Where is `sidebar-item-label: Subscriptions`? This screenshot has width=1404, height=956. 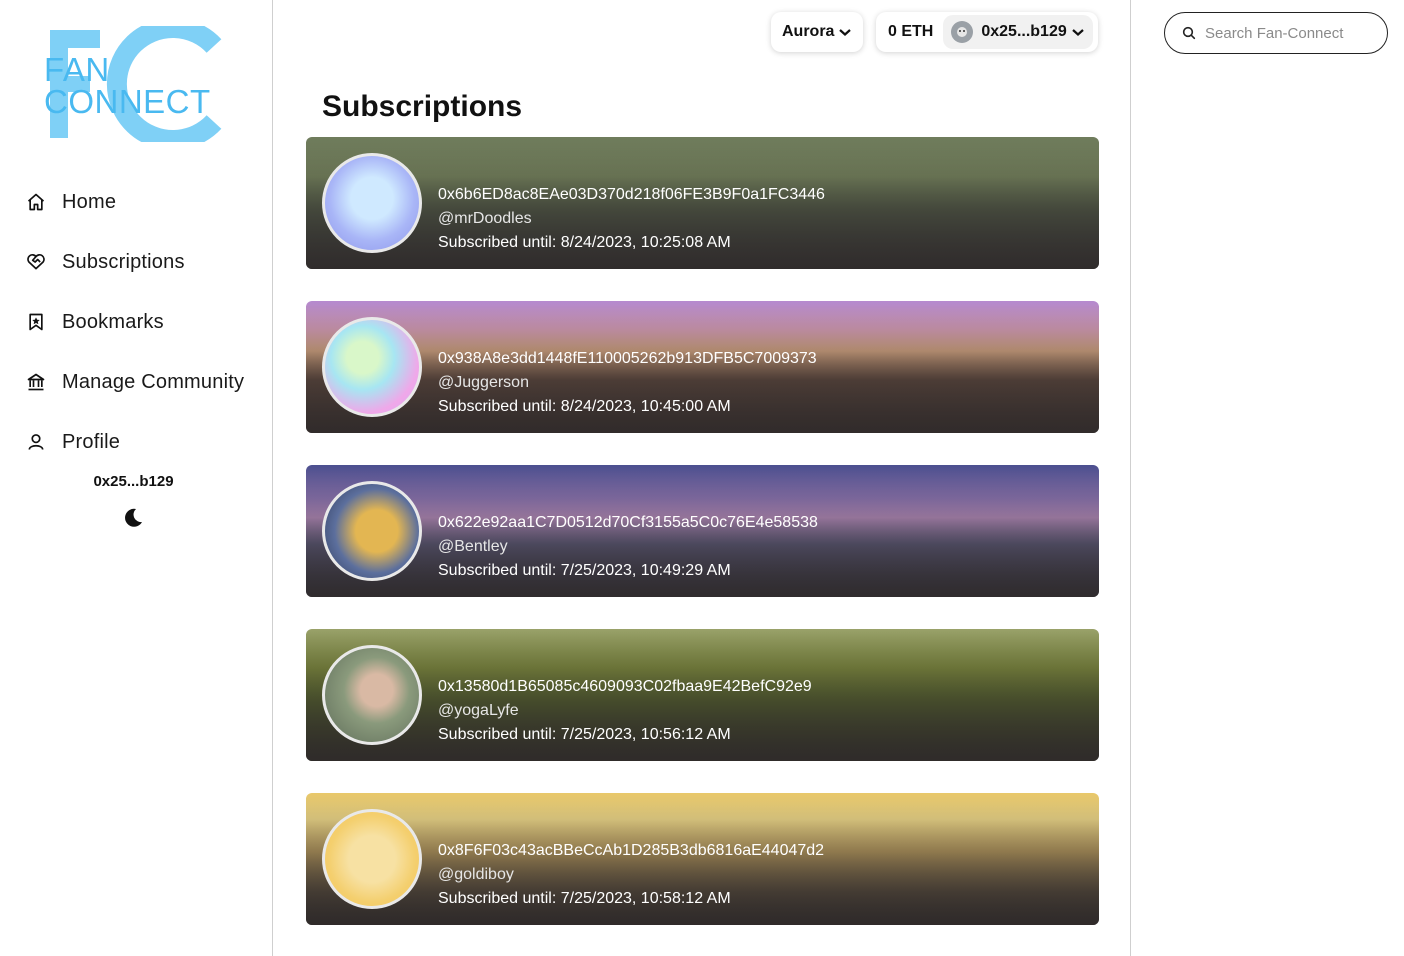
sidebar-item-label: Subscriptions is located at coordinates (123, 261).